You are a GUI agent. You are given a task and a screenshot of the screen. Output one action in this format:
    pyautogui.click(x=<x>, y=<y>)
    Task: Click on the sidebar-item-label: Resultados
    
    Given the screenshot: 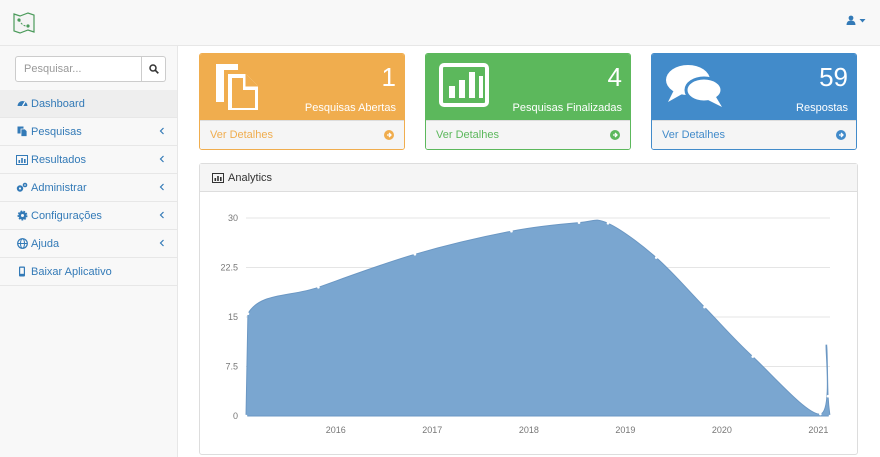 What is the action you would take?
    pyautogui.click(x=59, y=159)
    